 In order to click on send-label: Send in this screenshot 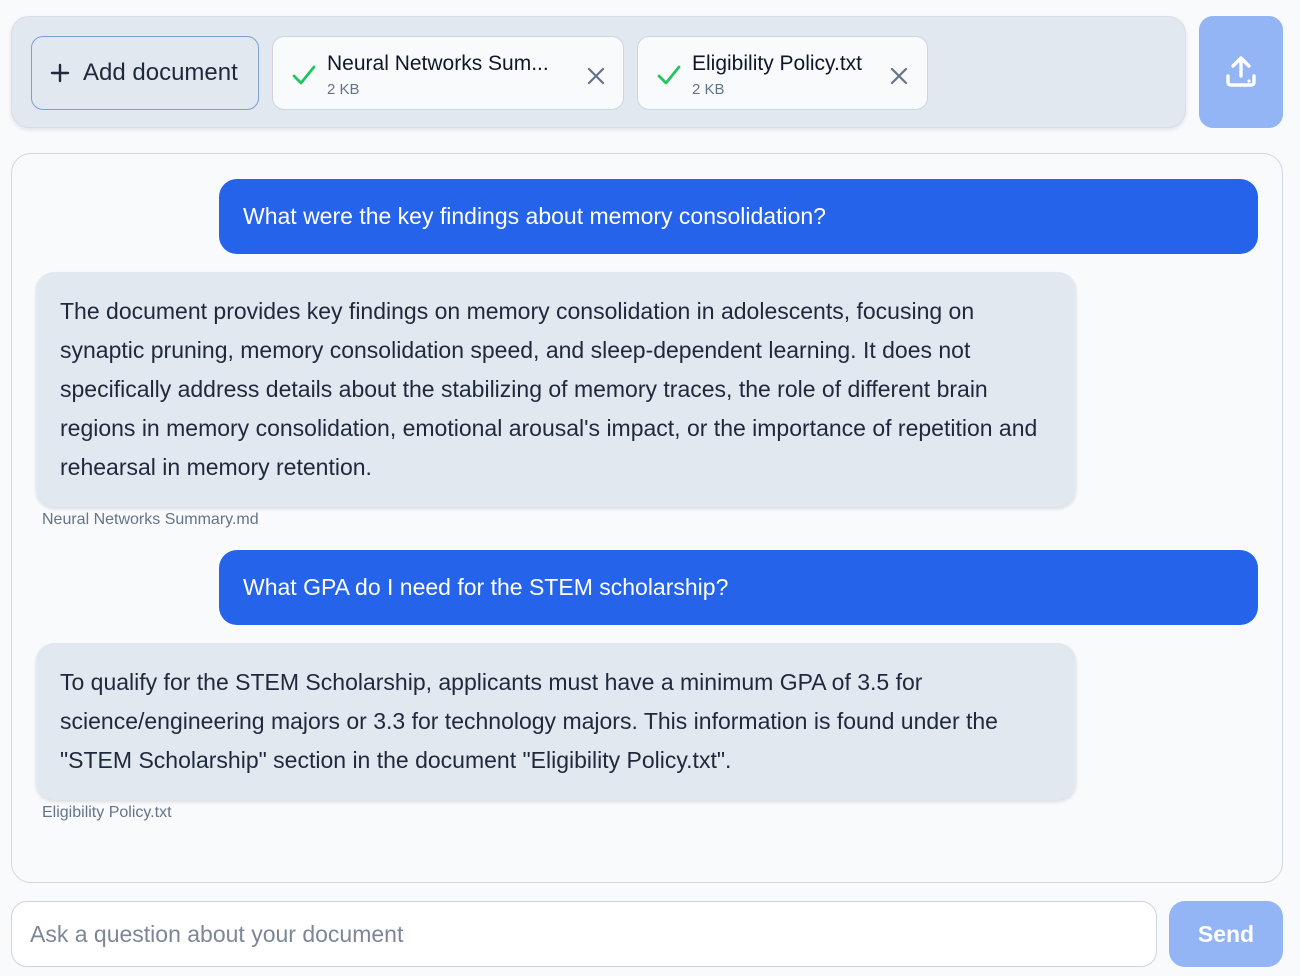, I will do `click(1226, 933)`.